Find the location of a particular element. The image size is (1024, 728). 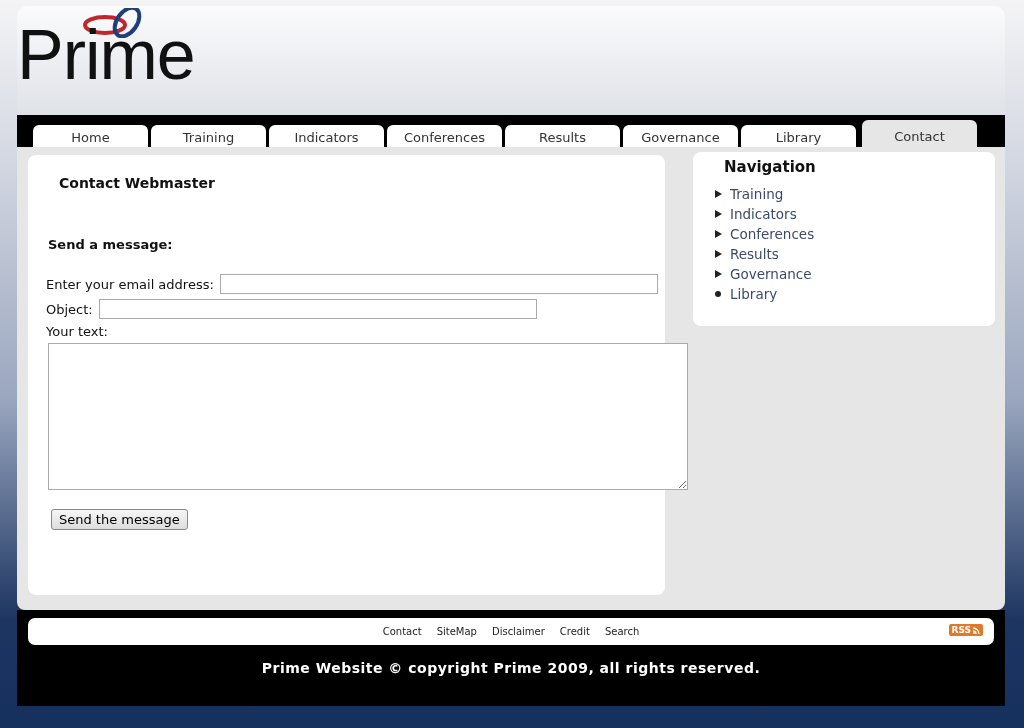

navigation-link: Indicators is located at coordinates (763, 214).